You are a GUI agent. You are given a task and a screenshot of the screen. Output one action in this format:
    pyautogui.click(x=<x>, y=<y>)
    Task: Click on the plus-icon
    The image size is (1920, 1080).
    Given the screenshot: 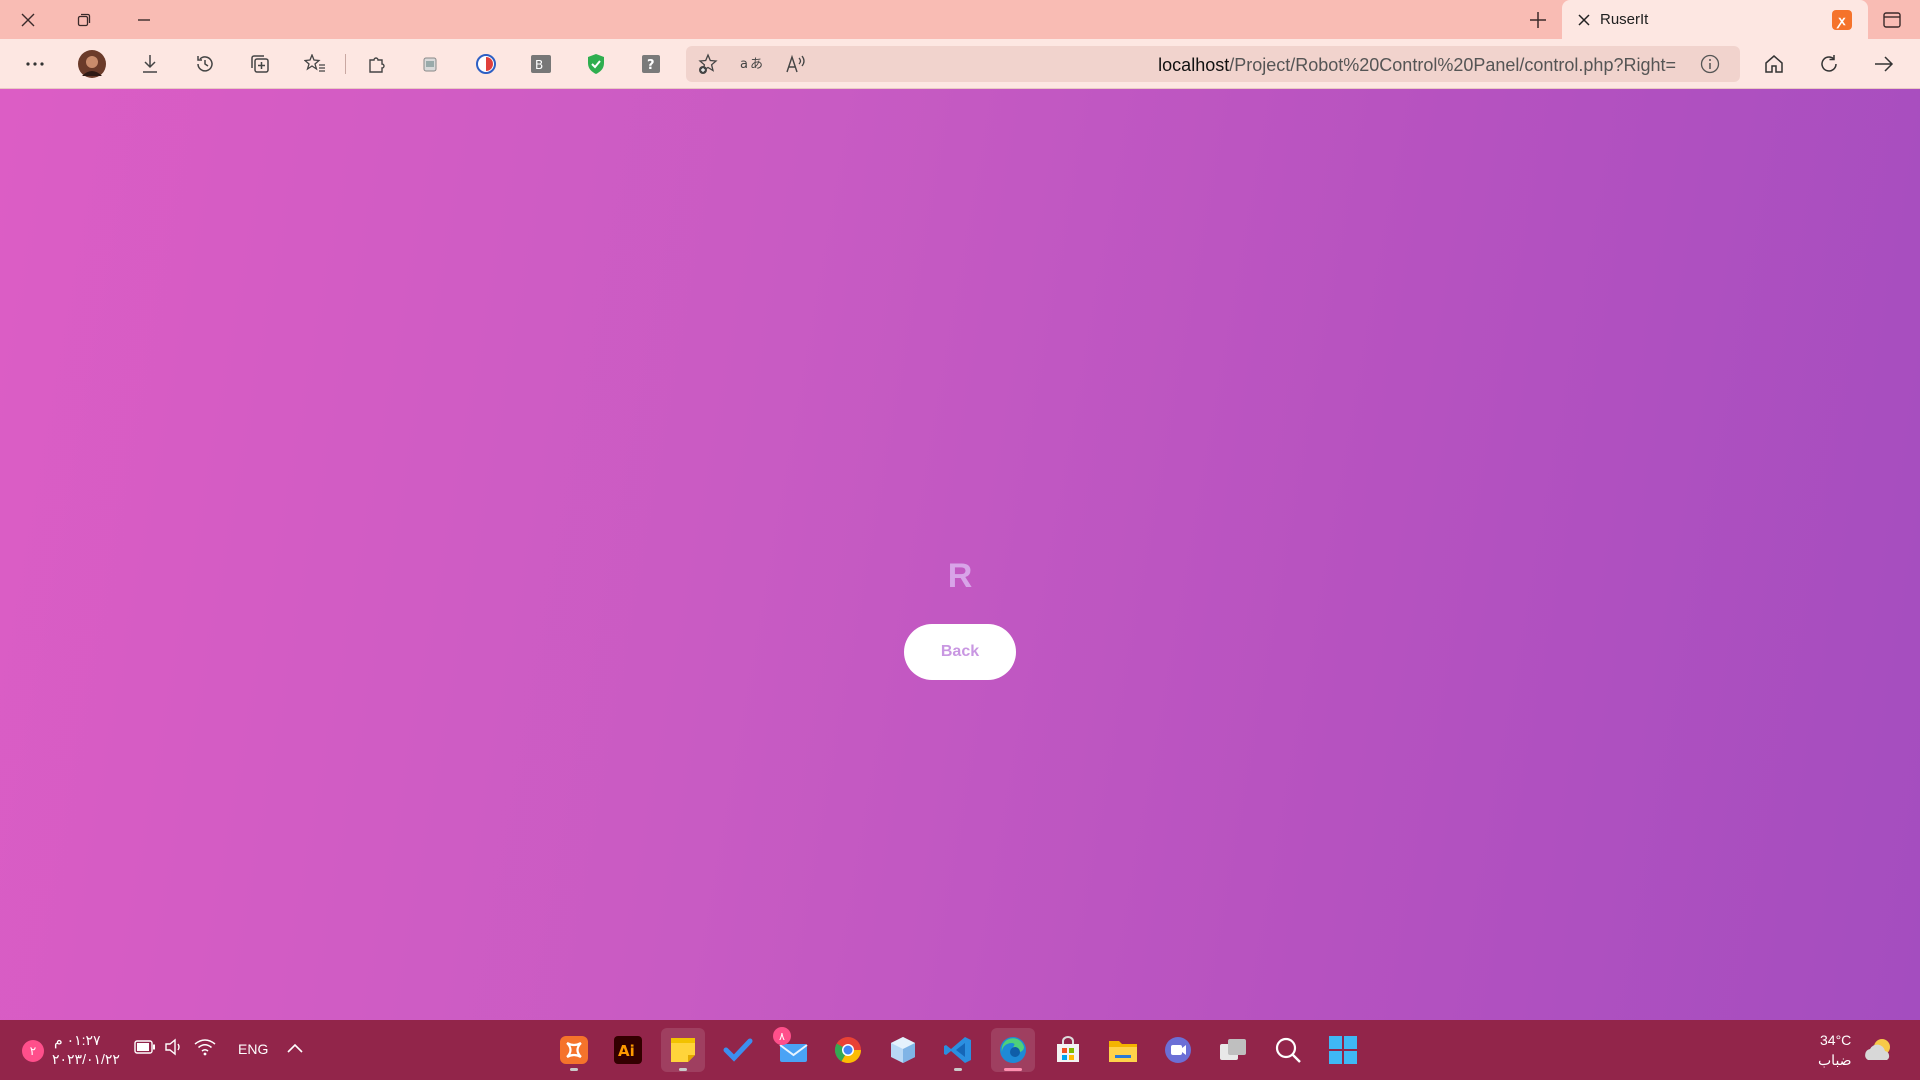 What is the action you would take?
    pyautogui.click(x=1538, y=20)
    